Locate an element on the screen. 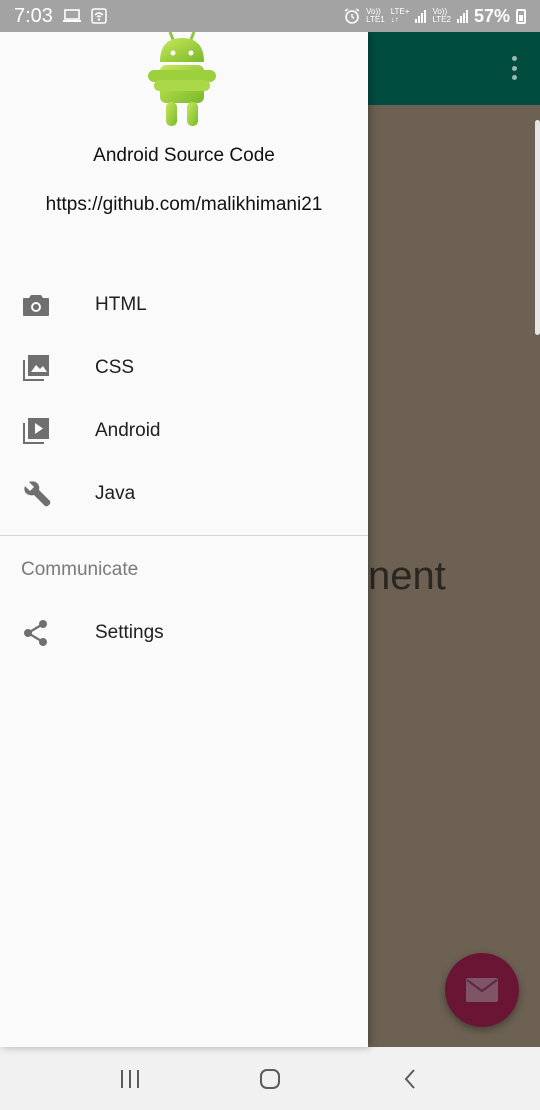 The image size is (540, 1110). wrench-icon is located at coordinates (37, 493).